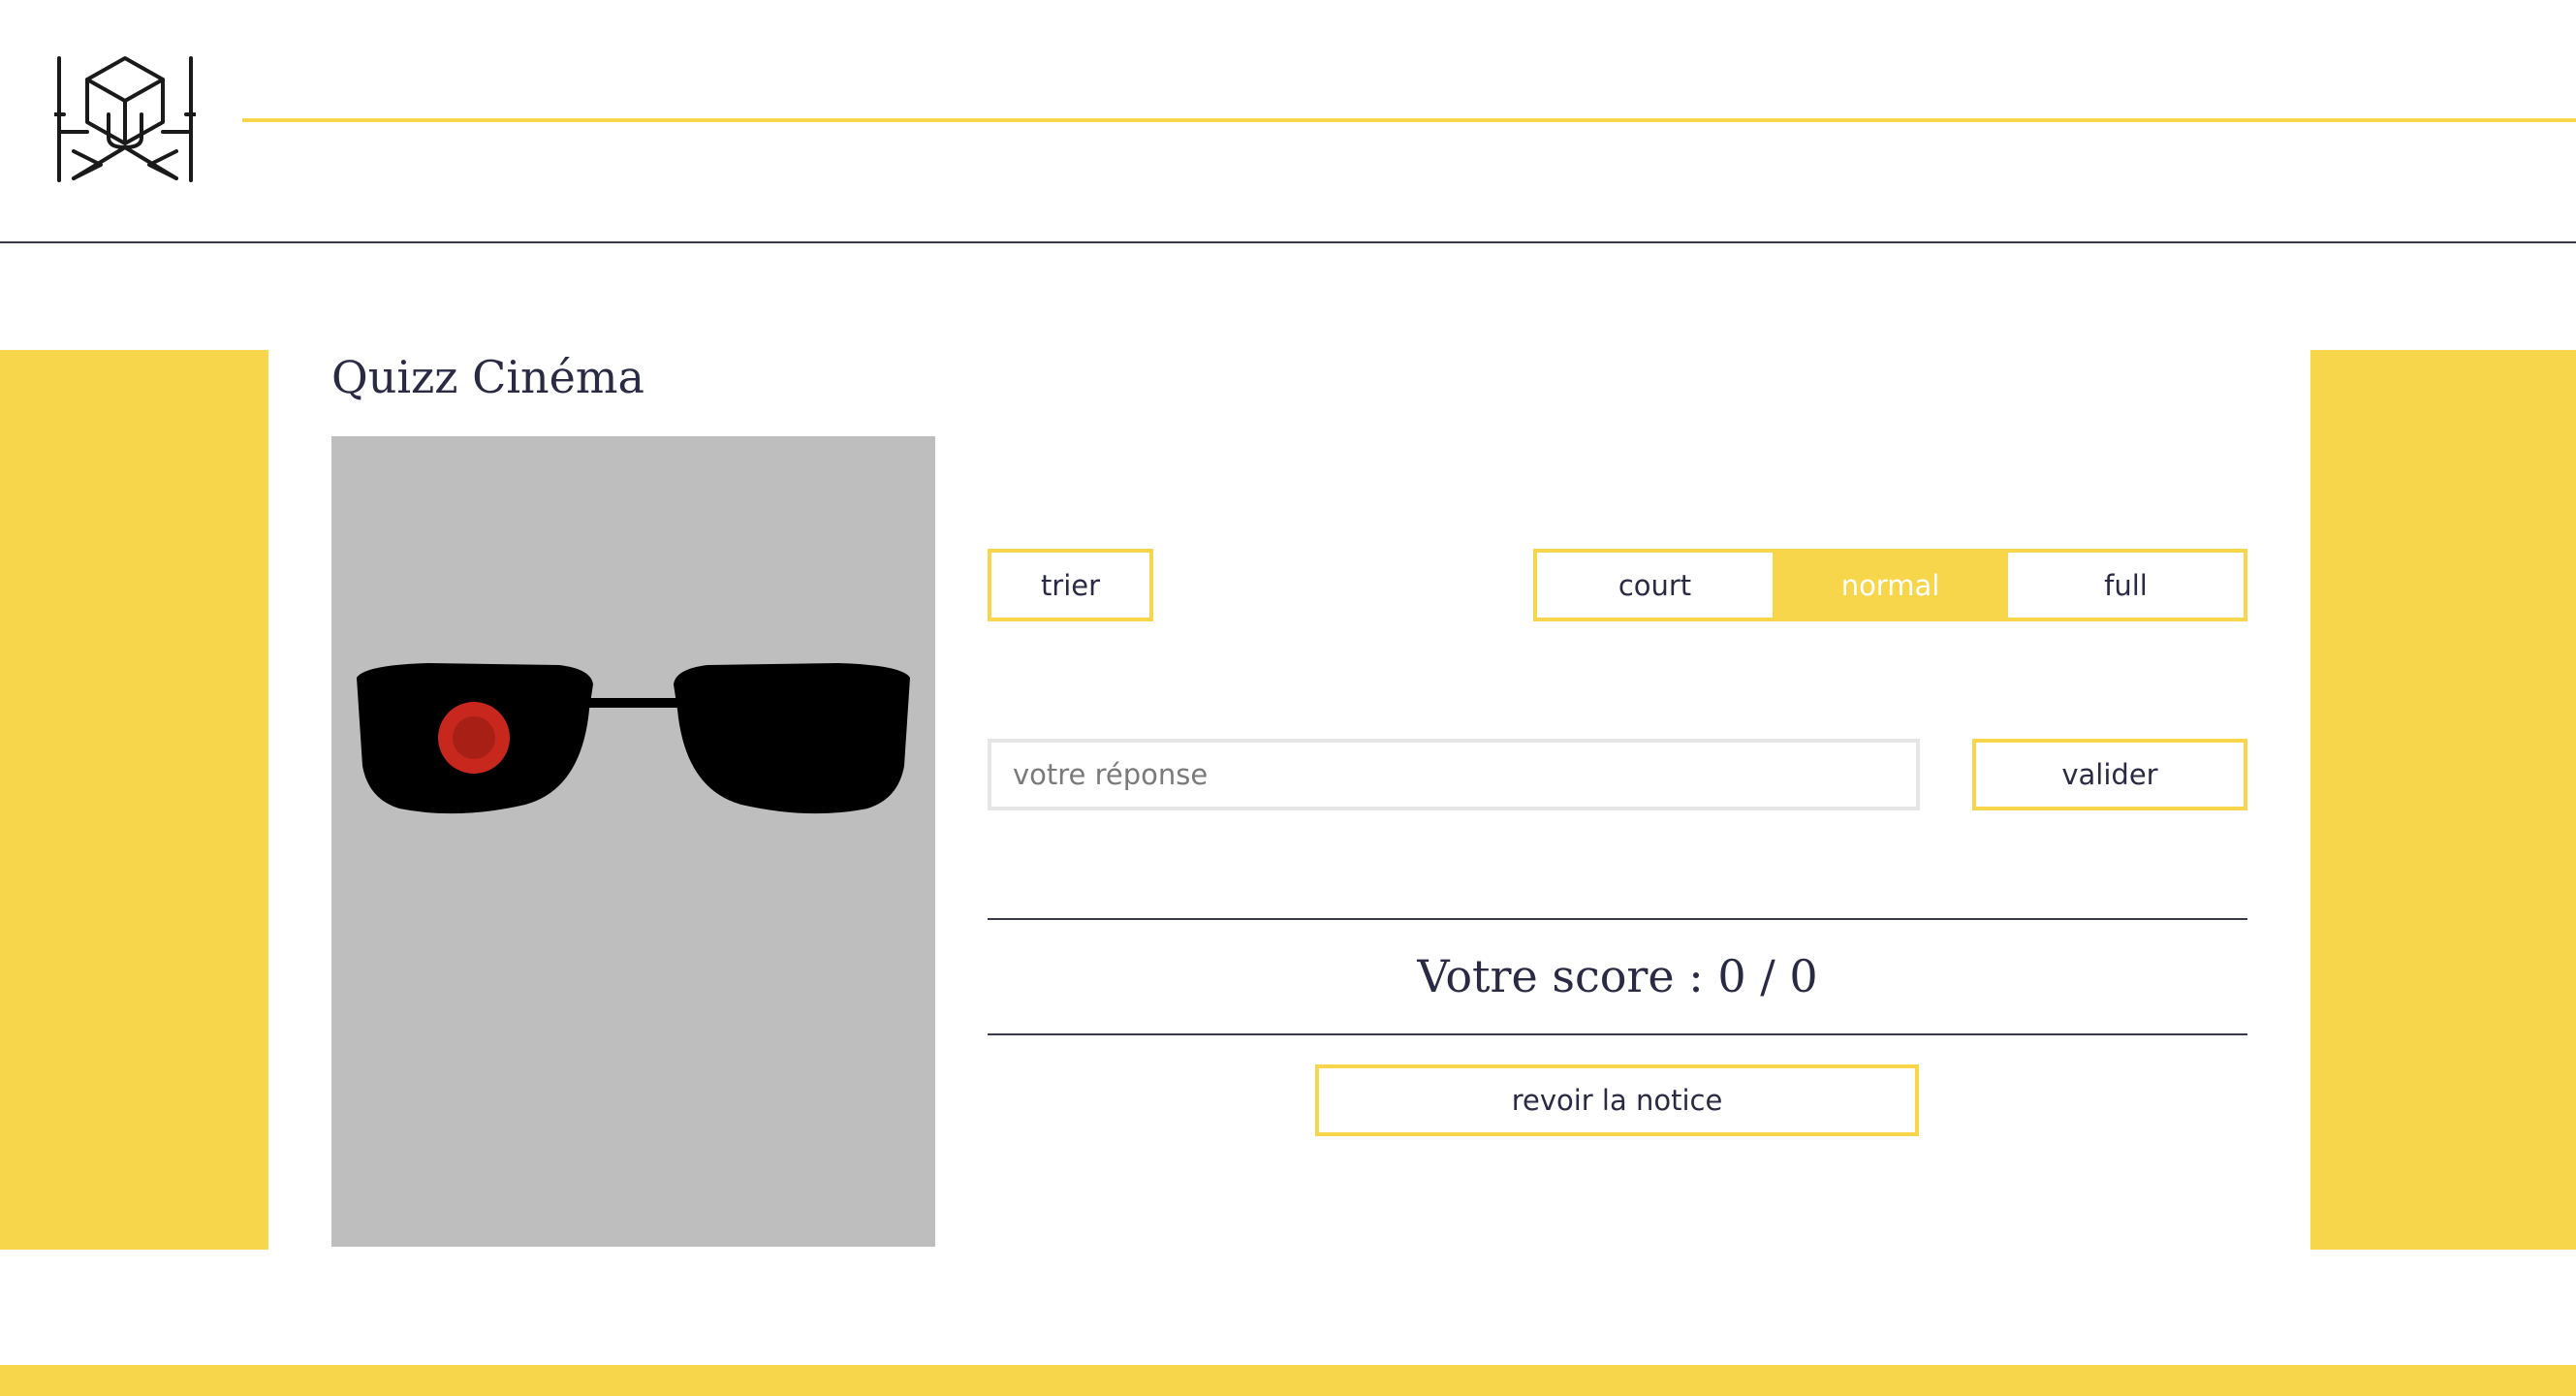 Image resolution: width=2576 pixels, height=1396 pixels. What do you see at coordinates (2443, 800) in the screenshot?
I see `right-accent-band` at bounding box center [2443, 800].